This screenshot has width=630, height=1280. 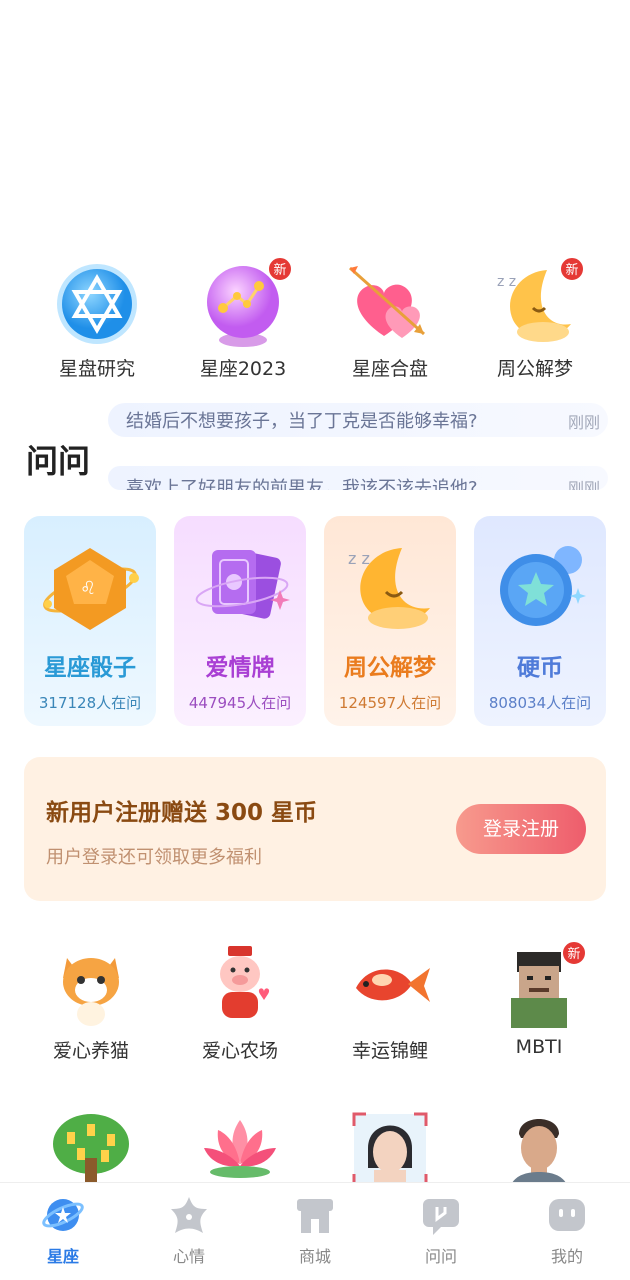 I want to click on tab-mood: 心情, so click(x=189, y=1230).